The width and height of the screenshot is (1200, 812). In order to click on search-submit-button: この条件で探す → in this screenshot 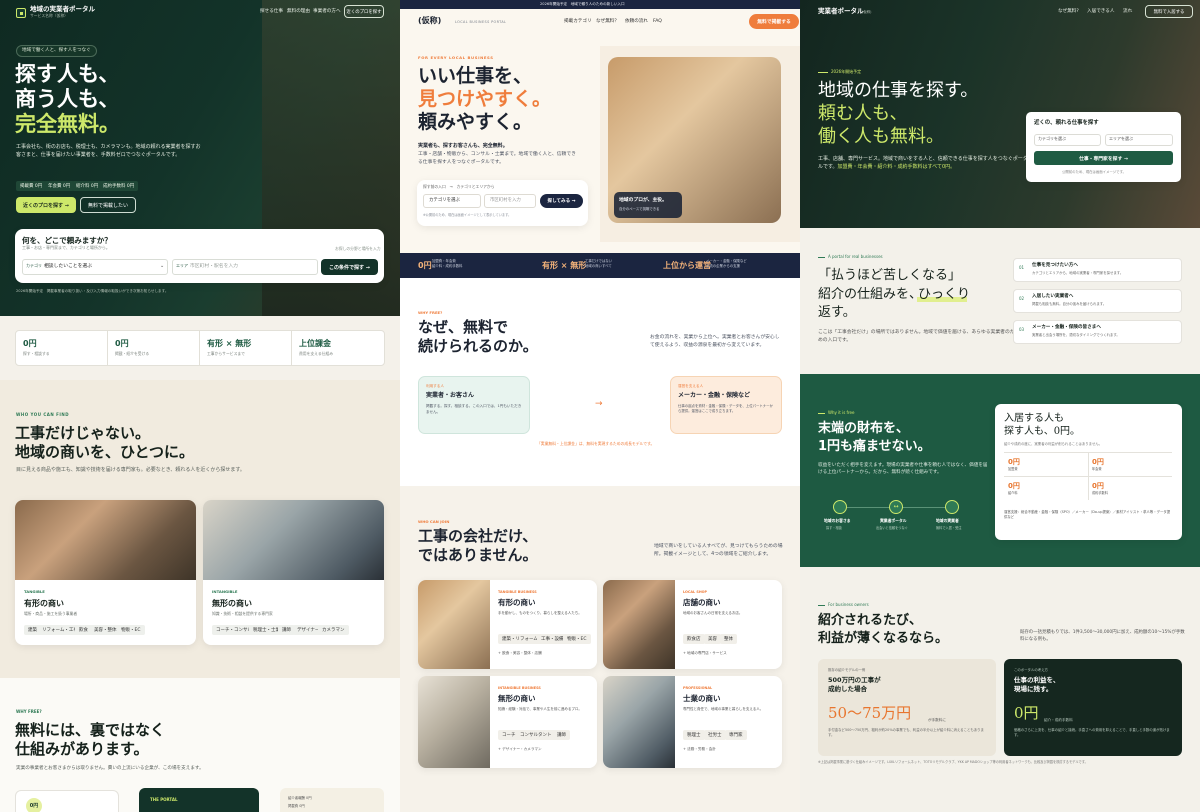, I will do `click(349, 267)`.